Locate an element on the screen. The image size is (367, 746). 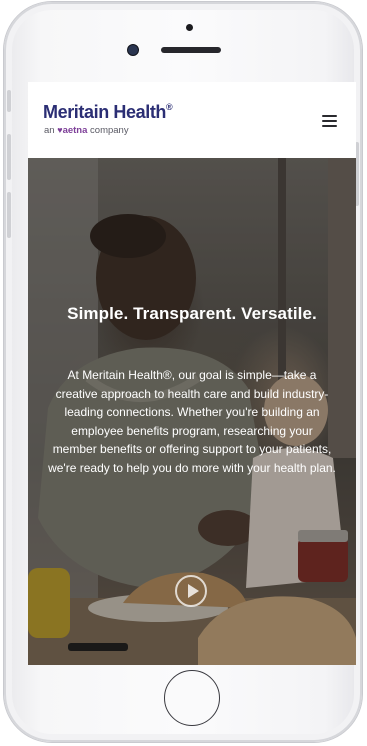
meritain-health-logo: Meritain Health® is located at coordinates (108, 112).